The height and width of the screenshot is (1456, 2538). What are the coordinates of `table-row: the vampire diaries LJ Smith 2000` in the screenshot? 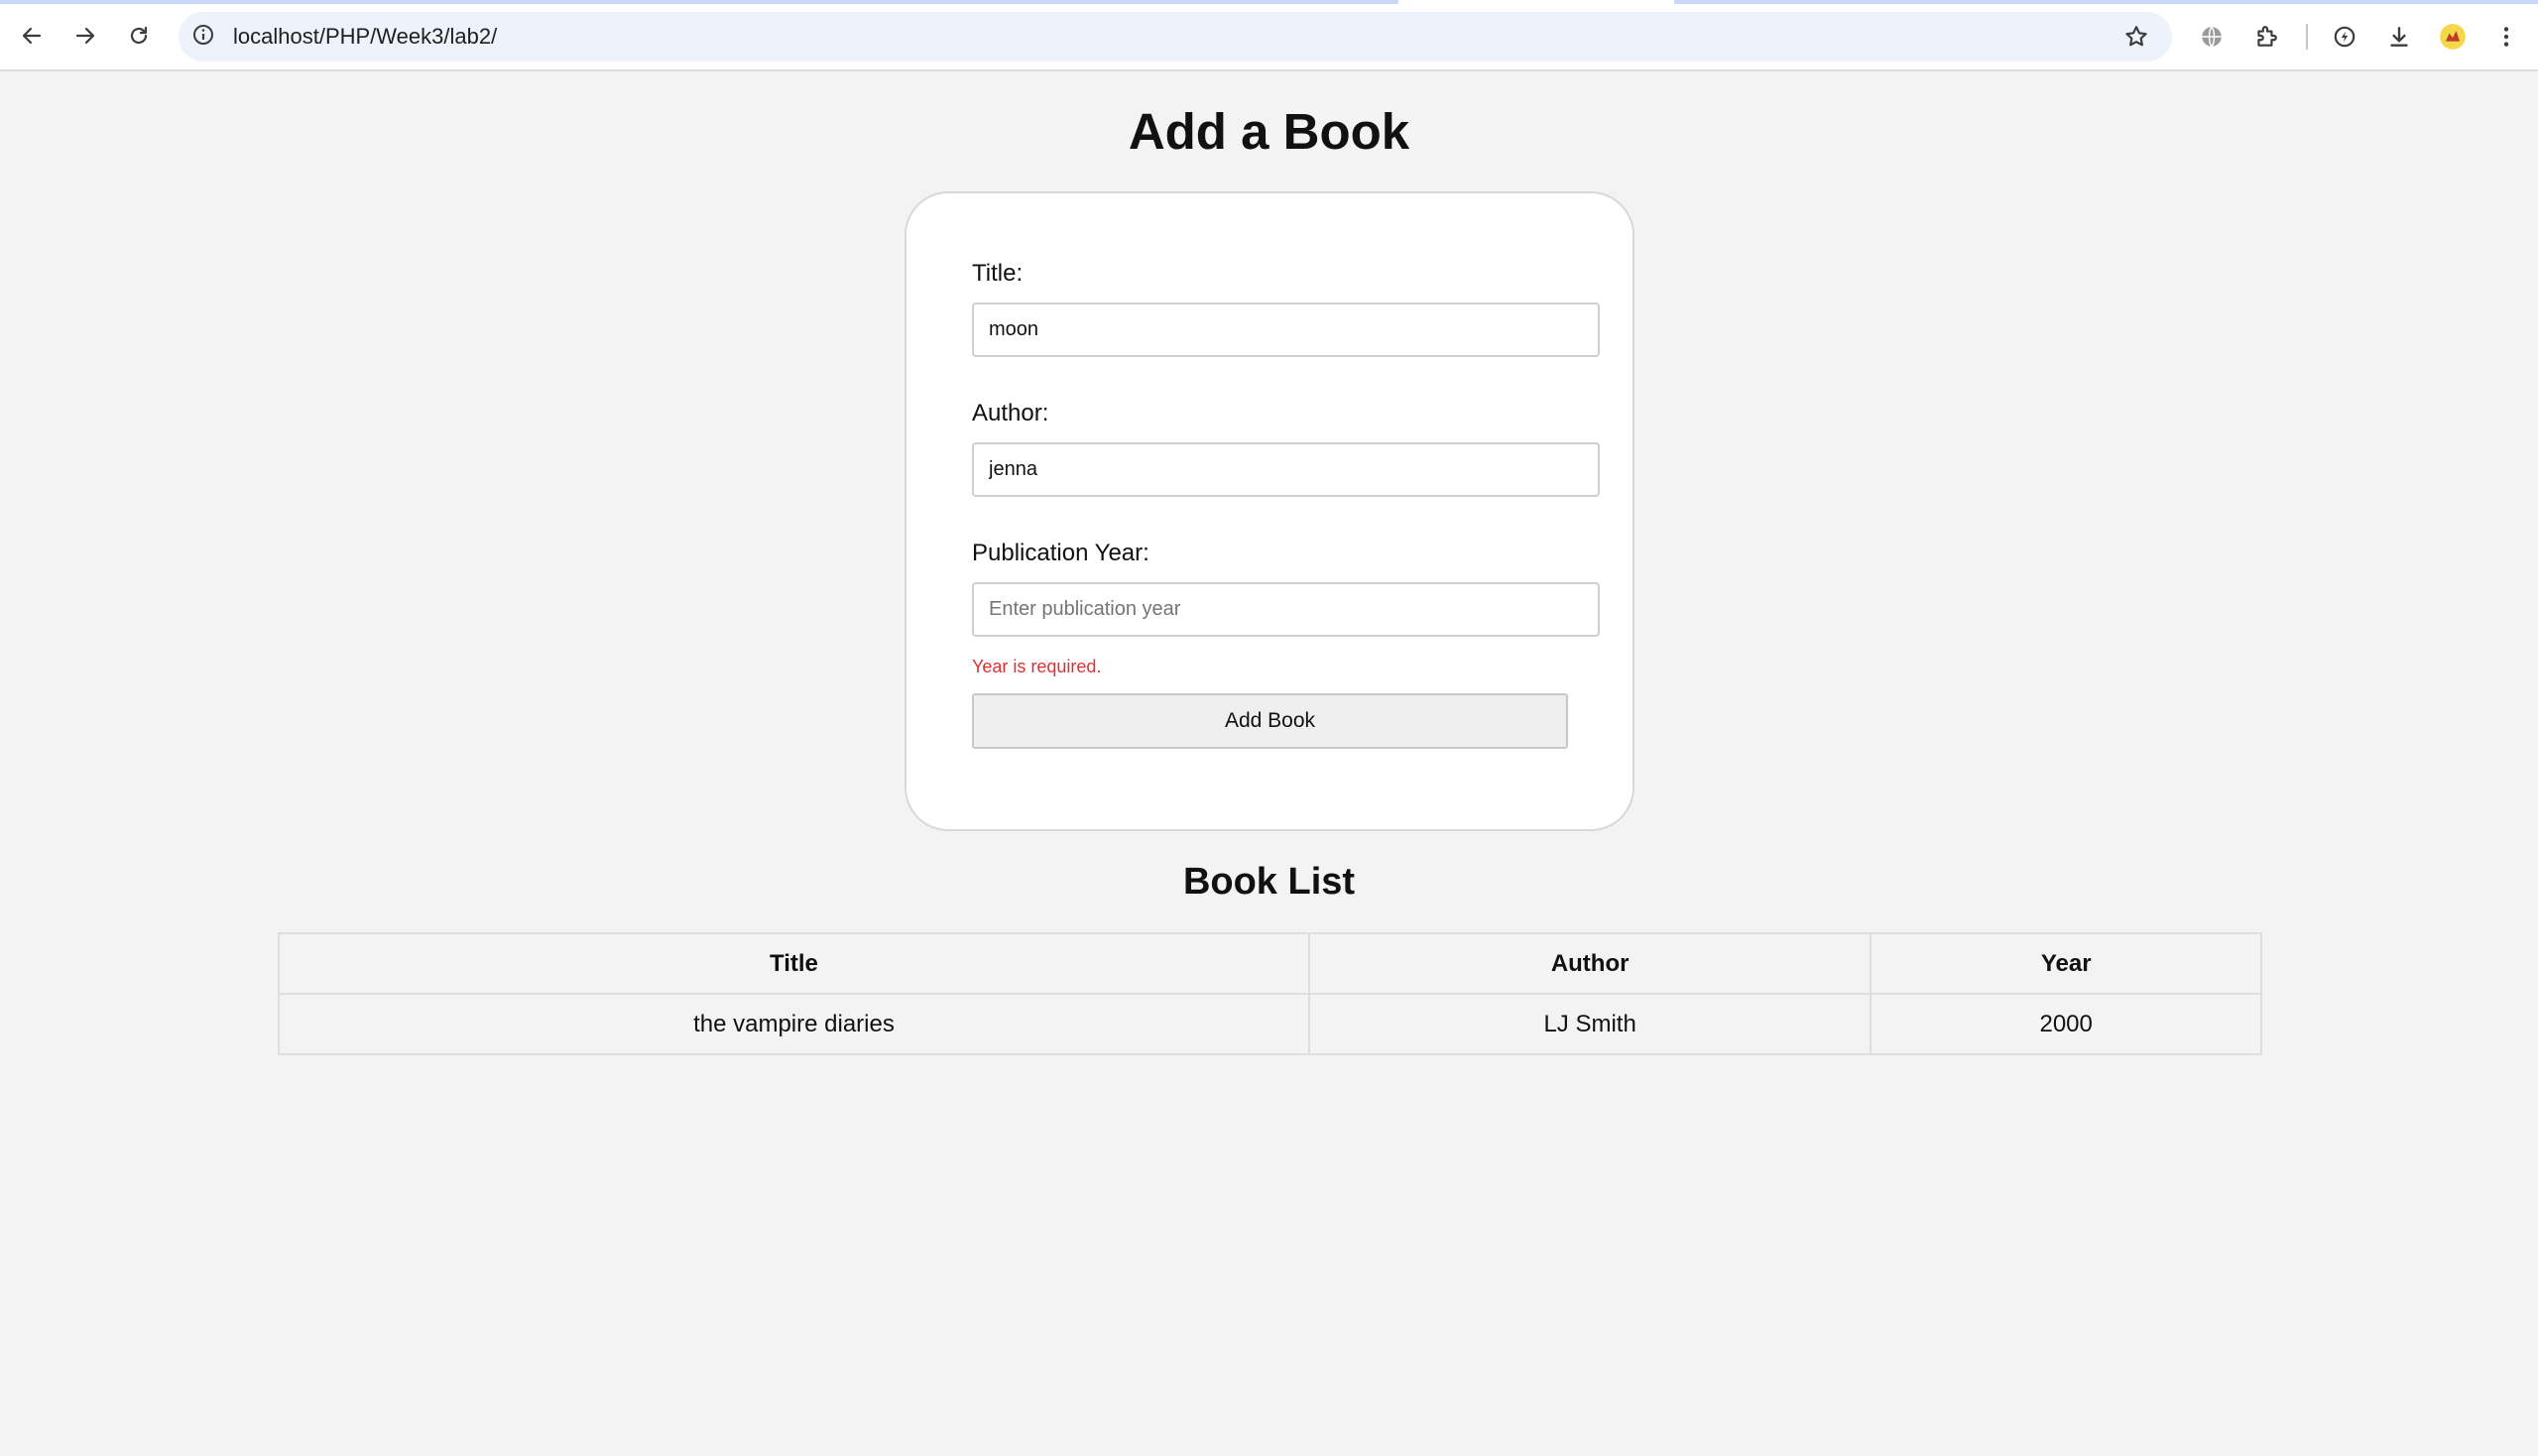 It's located at (1270, 1024).